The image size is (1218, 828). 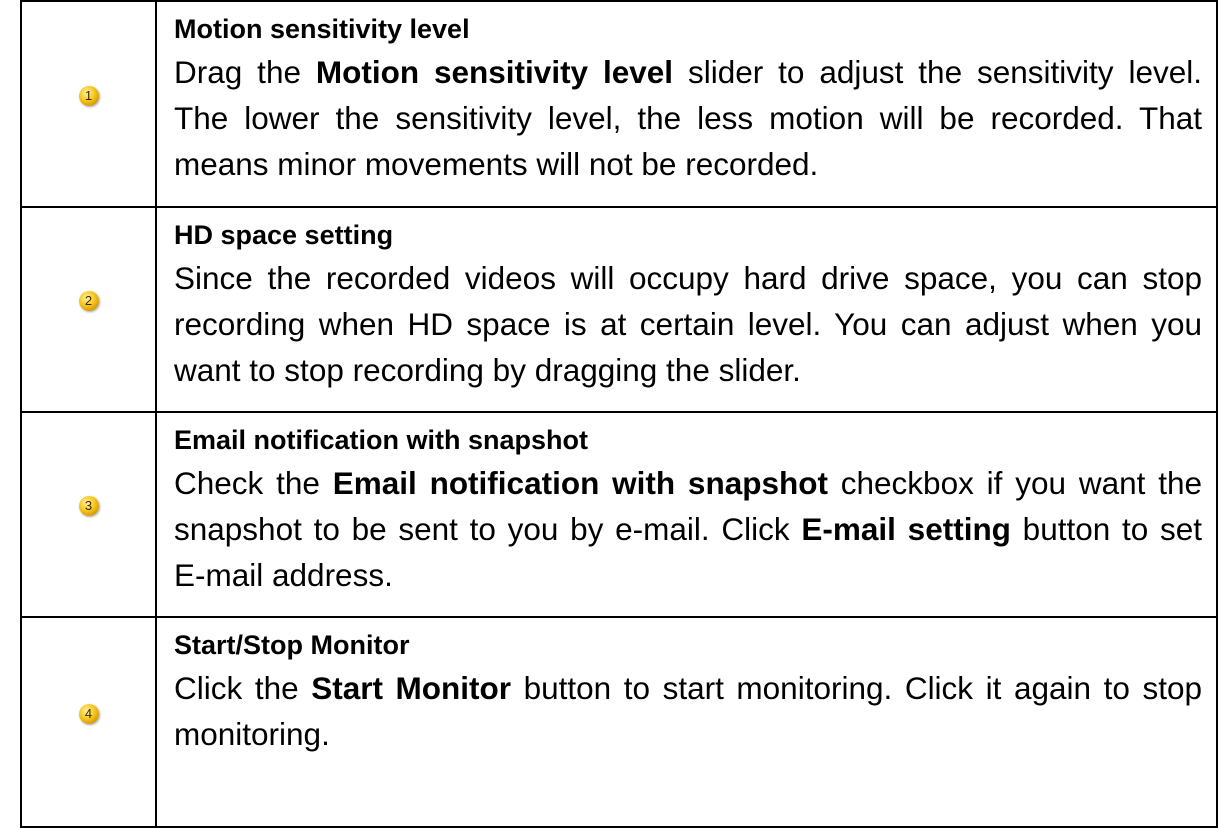 What do you see at coordinates (494, 72) in the screenshot?
I see `bold-term: Motion sensitivity level` at bounding box center [494, 72].